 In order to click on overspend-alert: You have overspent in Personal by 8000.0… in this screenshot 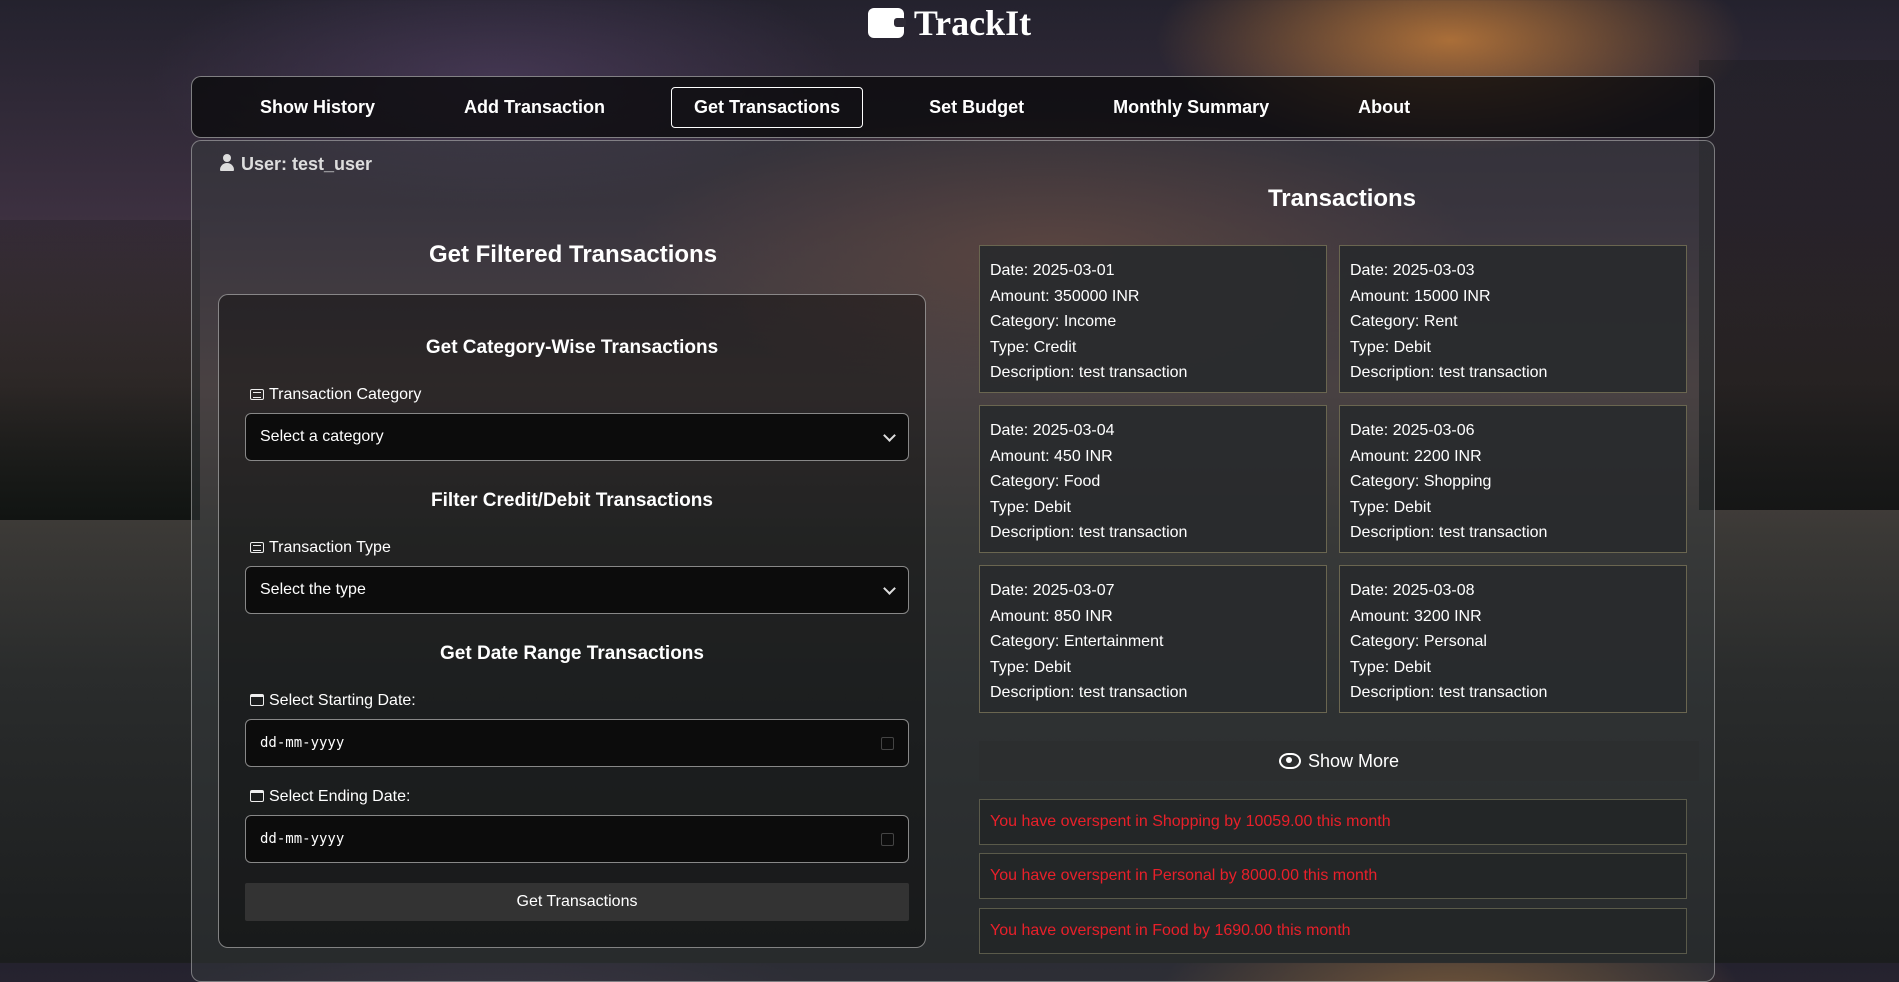, I will do `click(1333, 876)`.